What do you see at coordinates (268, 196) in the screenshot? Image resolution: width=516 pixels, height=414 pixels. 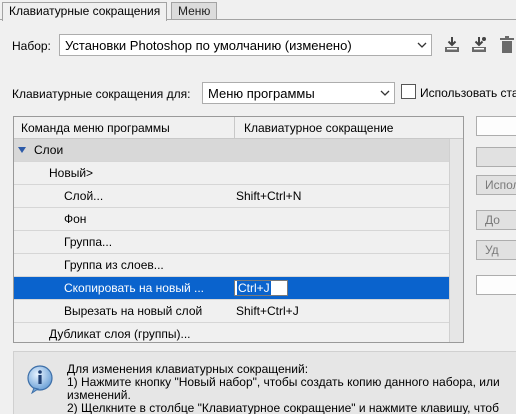 I see `row-shortcut: Shift+Ctrl+N` at bounding box center [268, 196].